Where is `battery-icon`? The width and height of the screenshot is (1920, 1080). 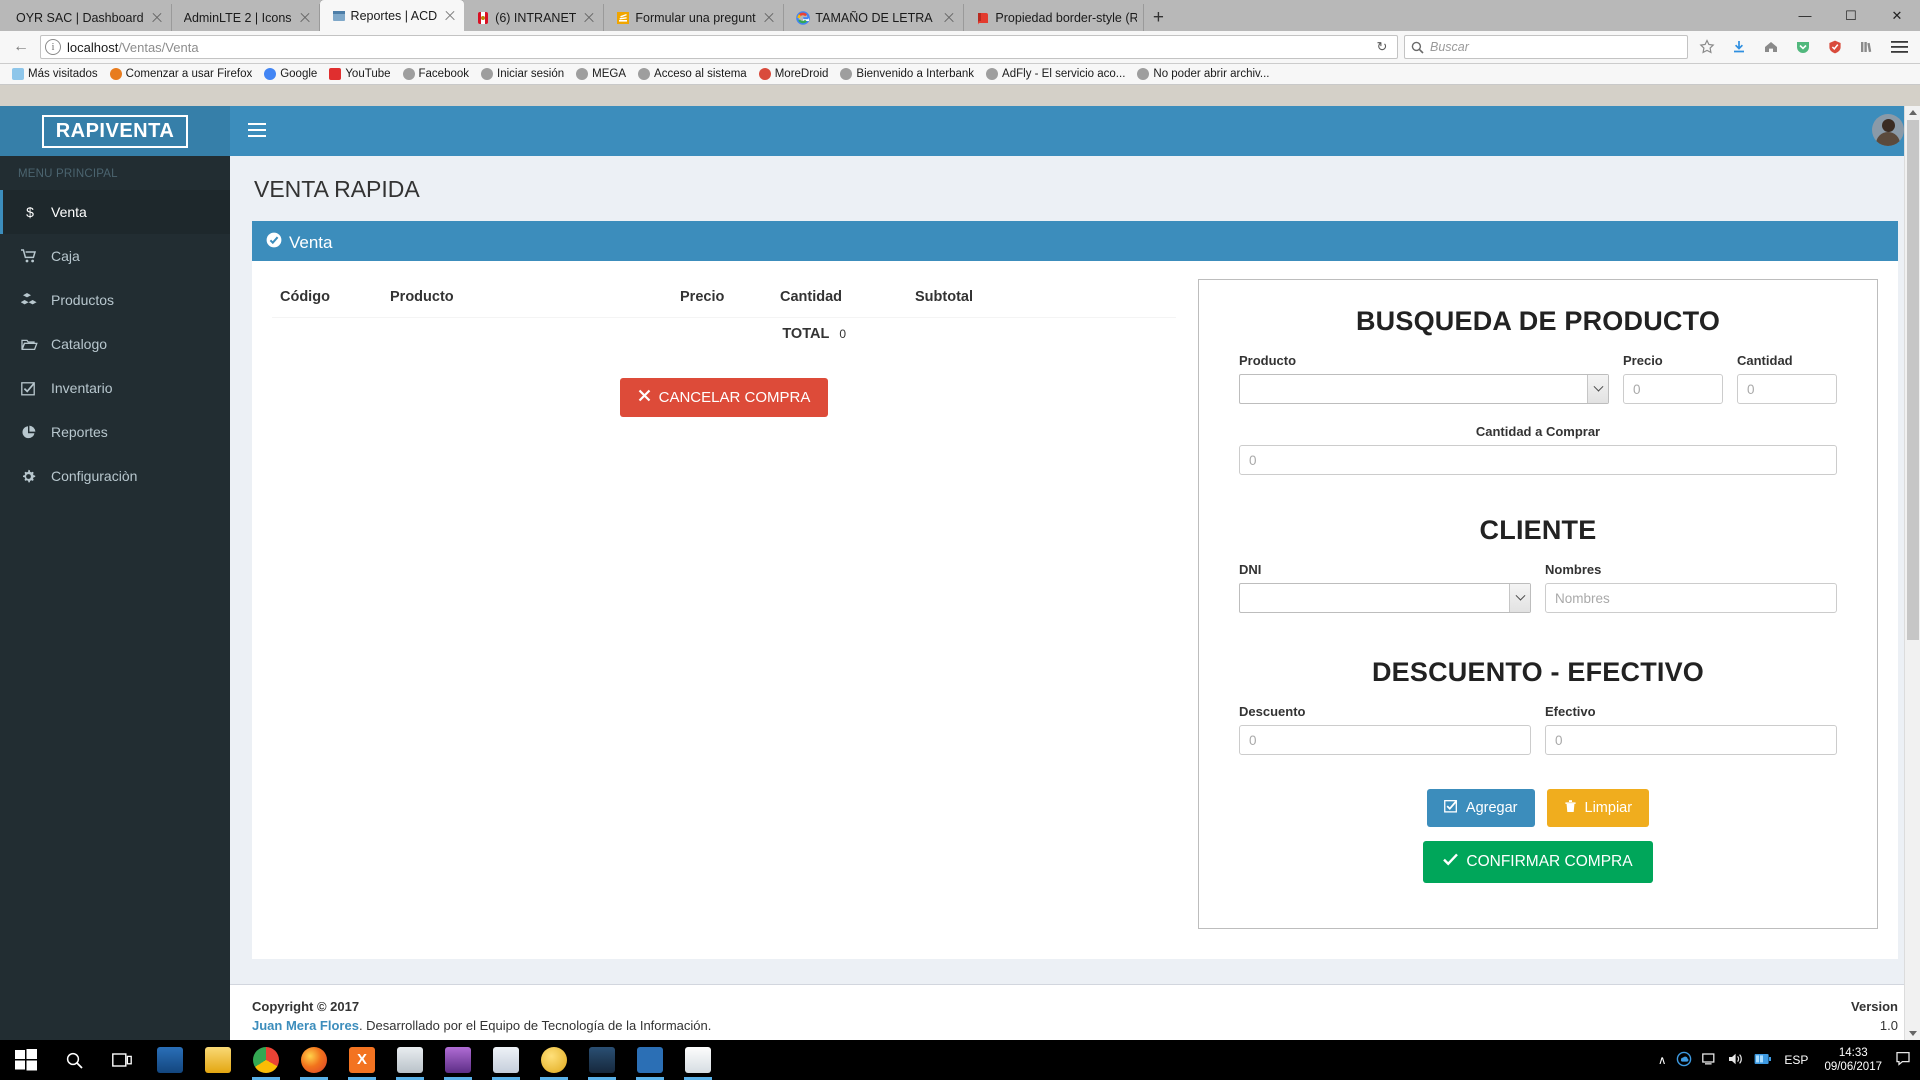
battery-icon is located at coordinates (1763, 1060).